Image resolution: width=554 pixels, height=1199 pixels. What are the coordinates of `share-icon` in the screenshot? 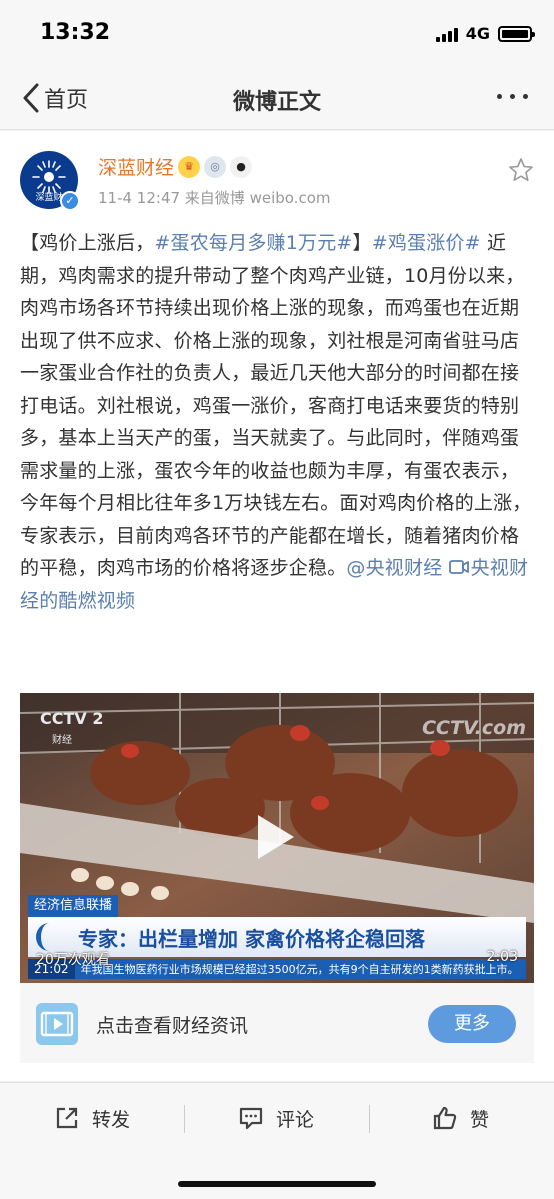 It's located at (67, 1118).